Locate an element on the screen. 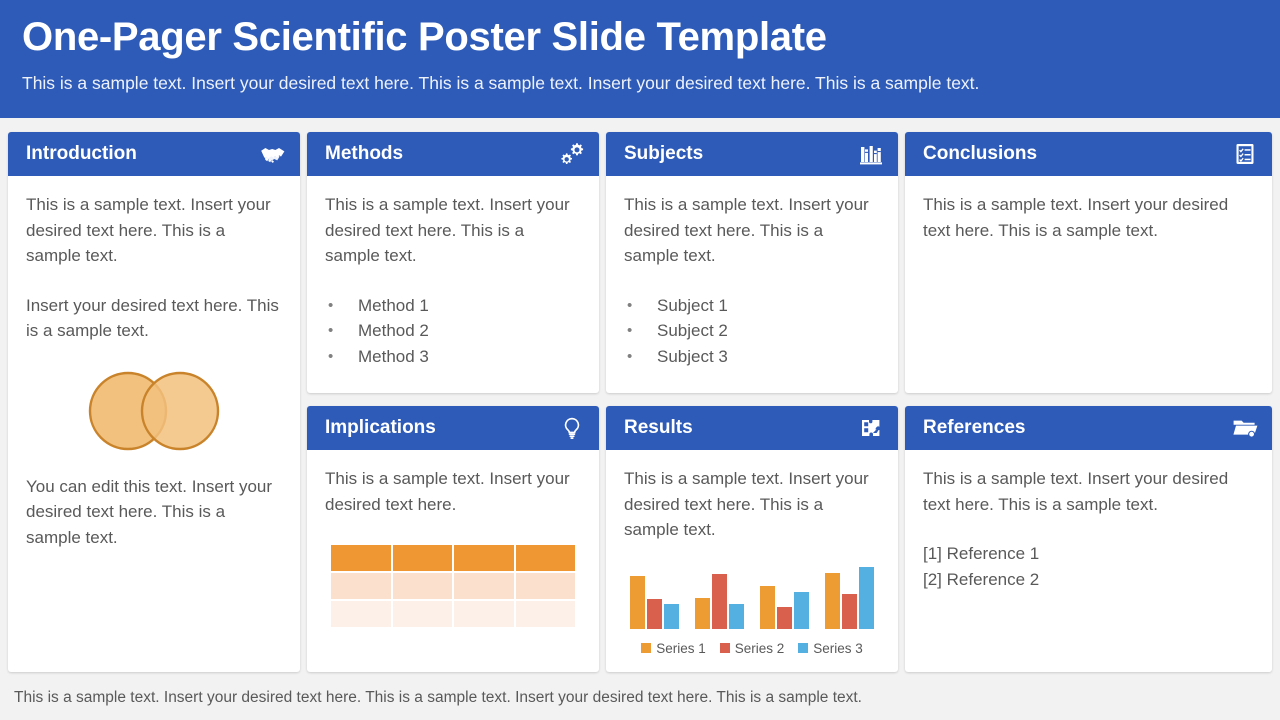  lightbulb-icon is located at coordinates (572, 428).